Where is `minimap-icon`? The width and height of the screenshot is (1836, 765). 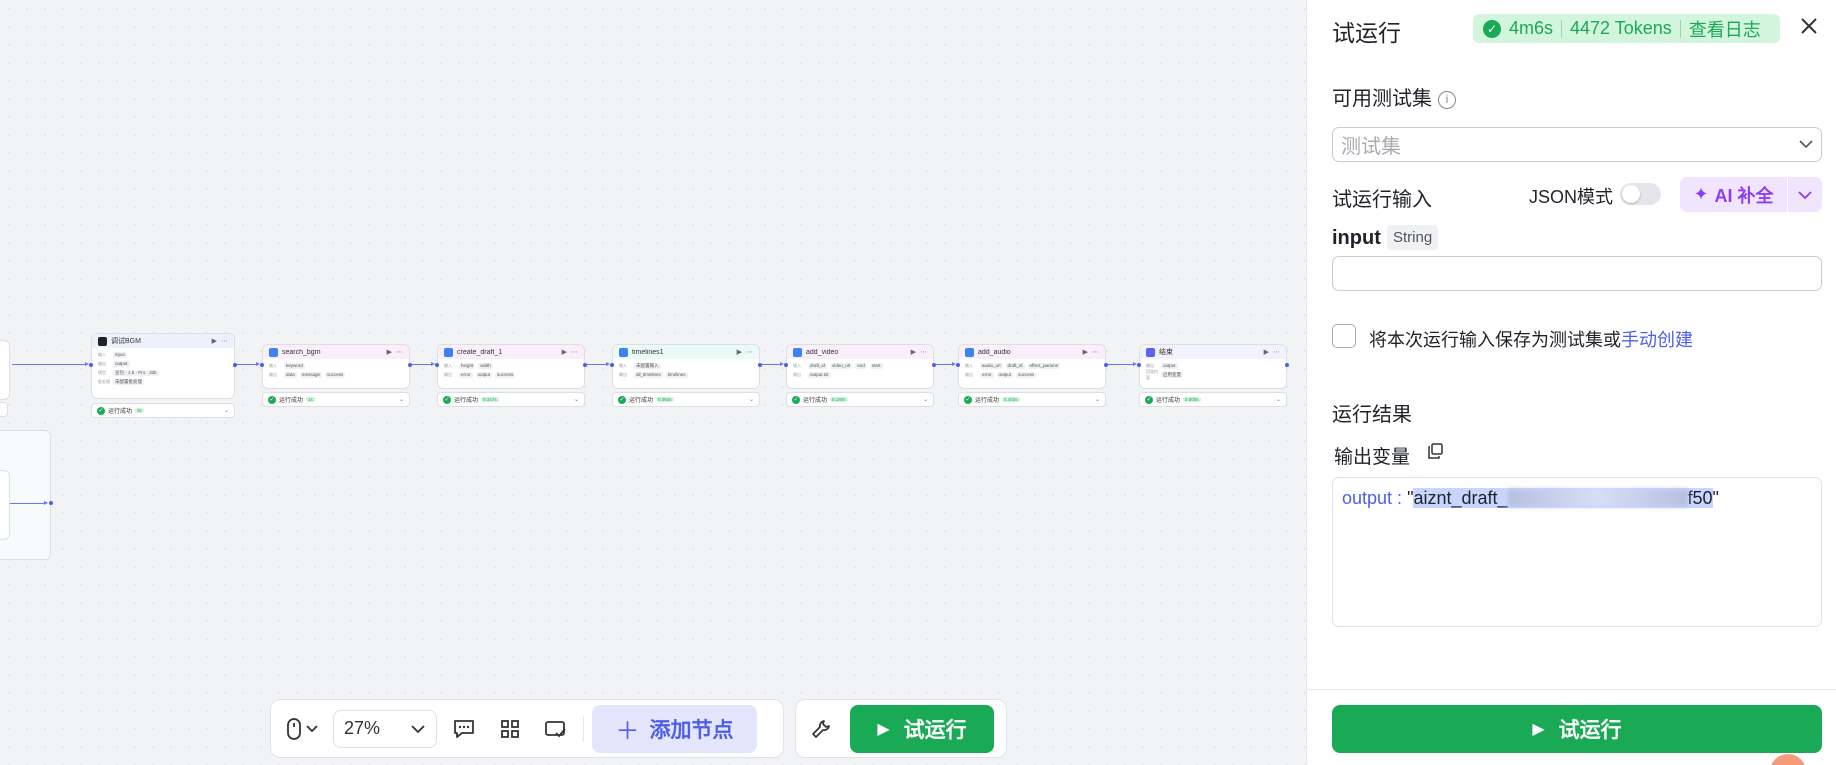 minimap-icon is located at coordinates (555, 728).